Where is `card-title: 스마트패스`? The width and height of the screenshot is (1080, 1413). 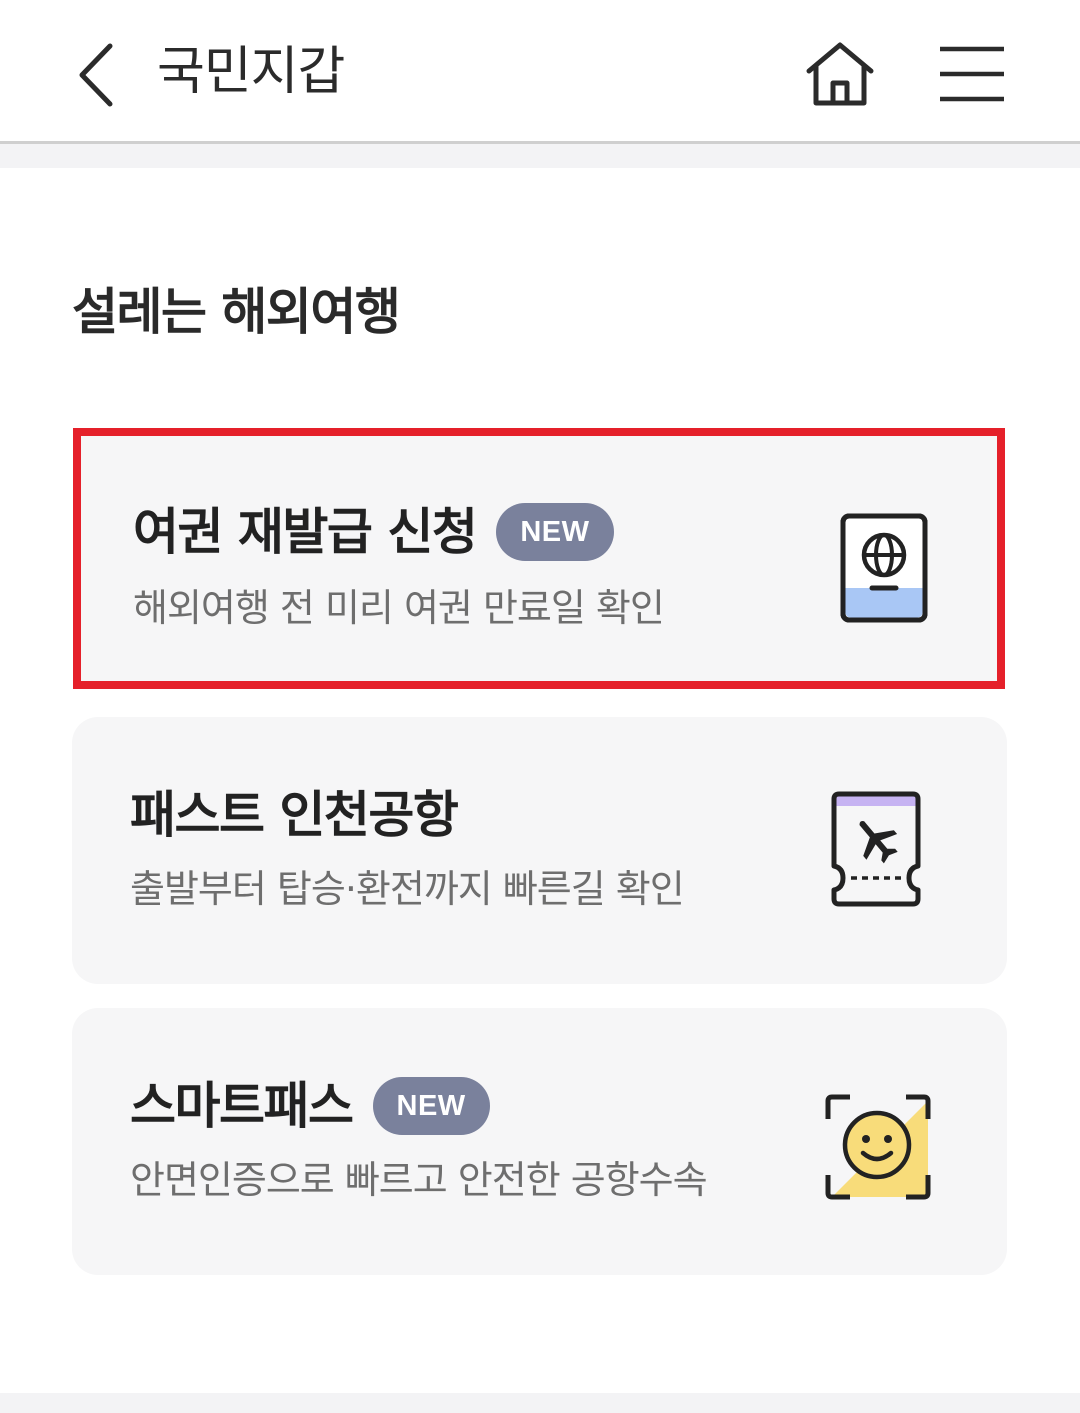
card-title: 스마트패스 is located at coordinates (242, 1106).